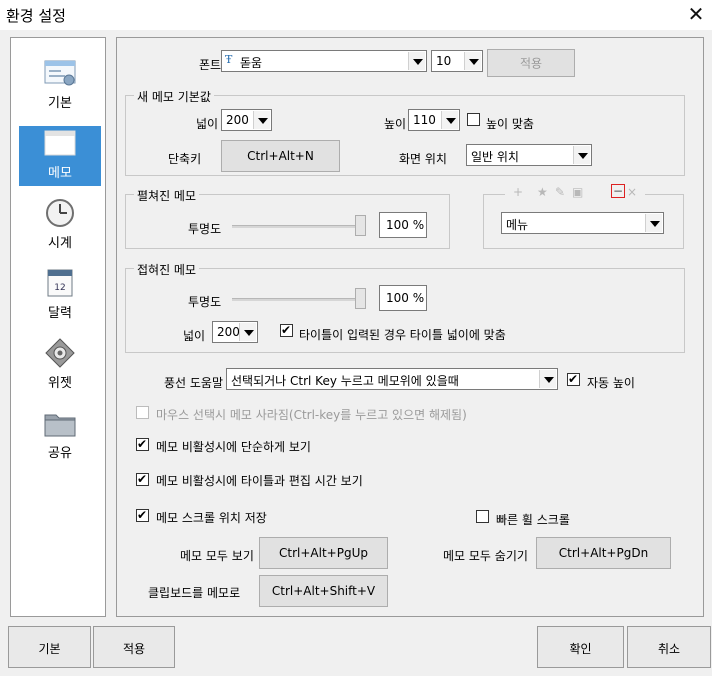 The image size is (712, 676). What do you see at coordinates (632, 192) in the screenshot?
I see `close-icon: ×` at bounding box center [632, 192].